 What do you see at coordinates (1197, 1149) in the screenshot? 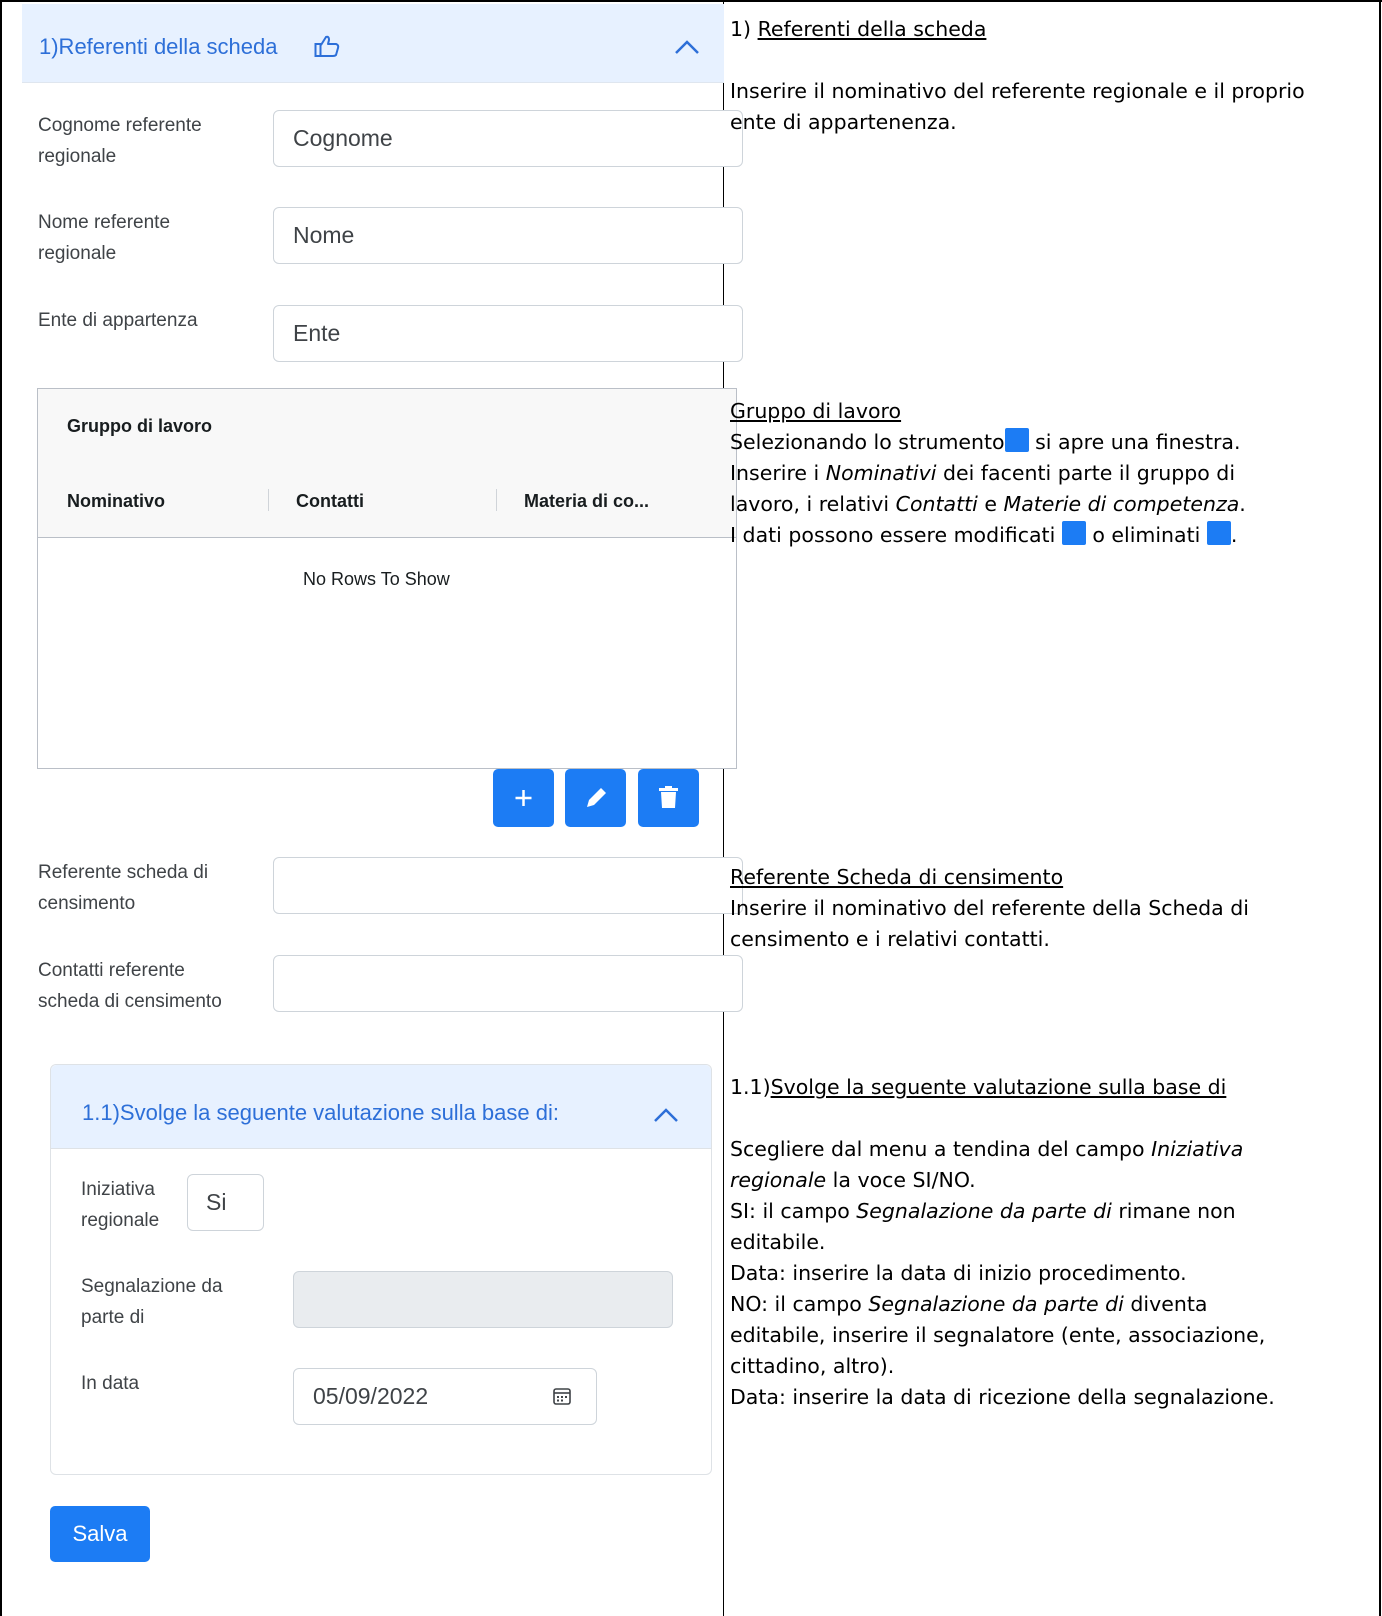
I see `text: Iniziativa` at bounding box center [1197, 1149].